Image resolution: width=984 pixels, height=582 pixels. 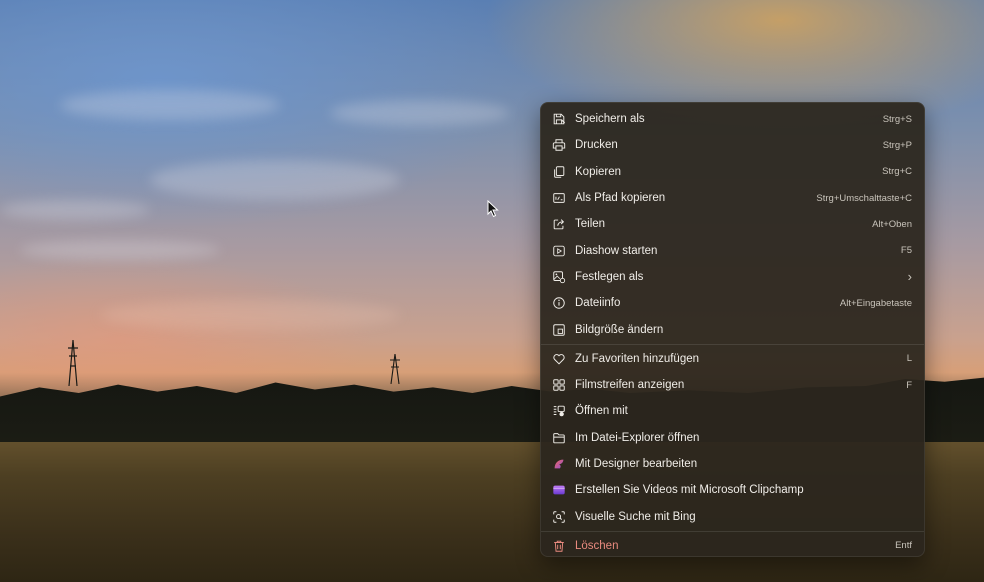 What do you see at coordinates (732, 411) in the screenshot?
I see `menu-item-open-with: Öffnen mit` at bounding box center [732, 411].